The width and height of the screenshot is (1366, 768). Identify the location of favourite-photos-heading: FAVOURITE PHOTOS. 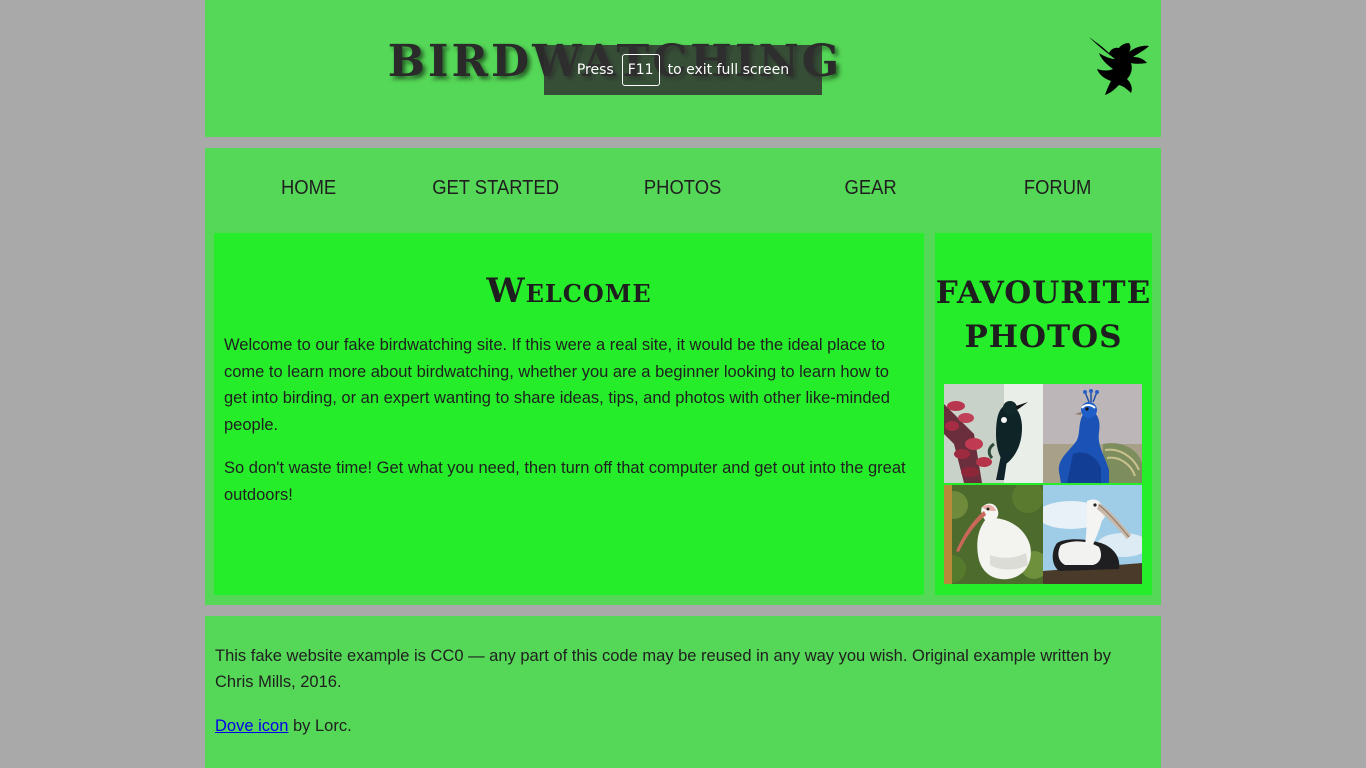
(1043, 315).